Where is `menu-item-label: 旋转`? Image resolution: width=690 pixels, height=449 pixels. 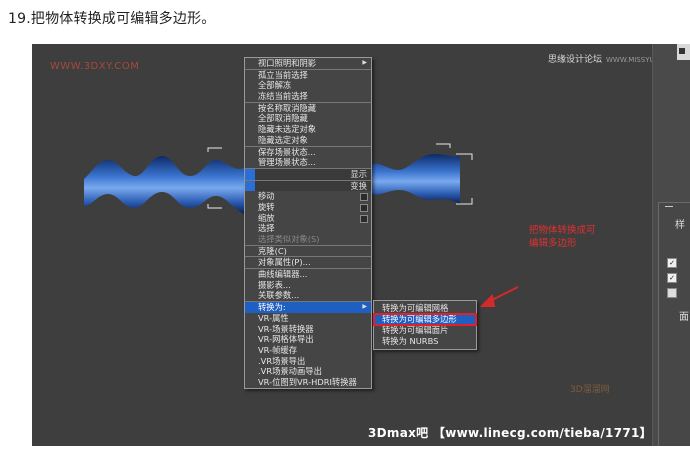 menu-item-label: 旋转 is located at coordinates (266, 206).